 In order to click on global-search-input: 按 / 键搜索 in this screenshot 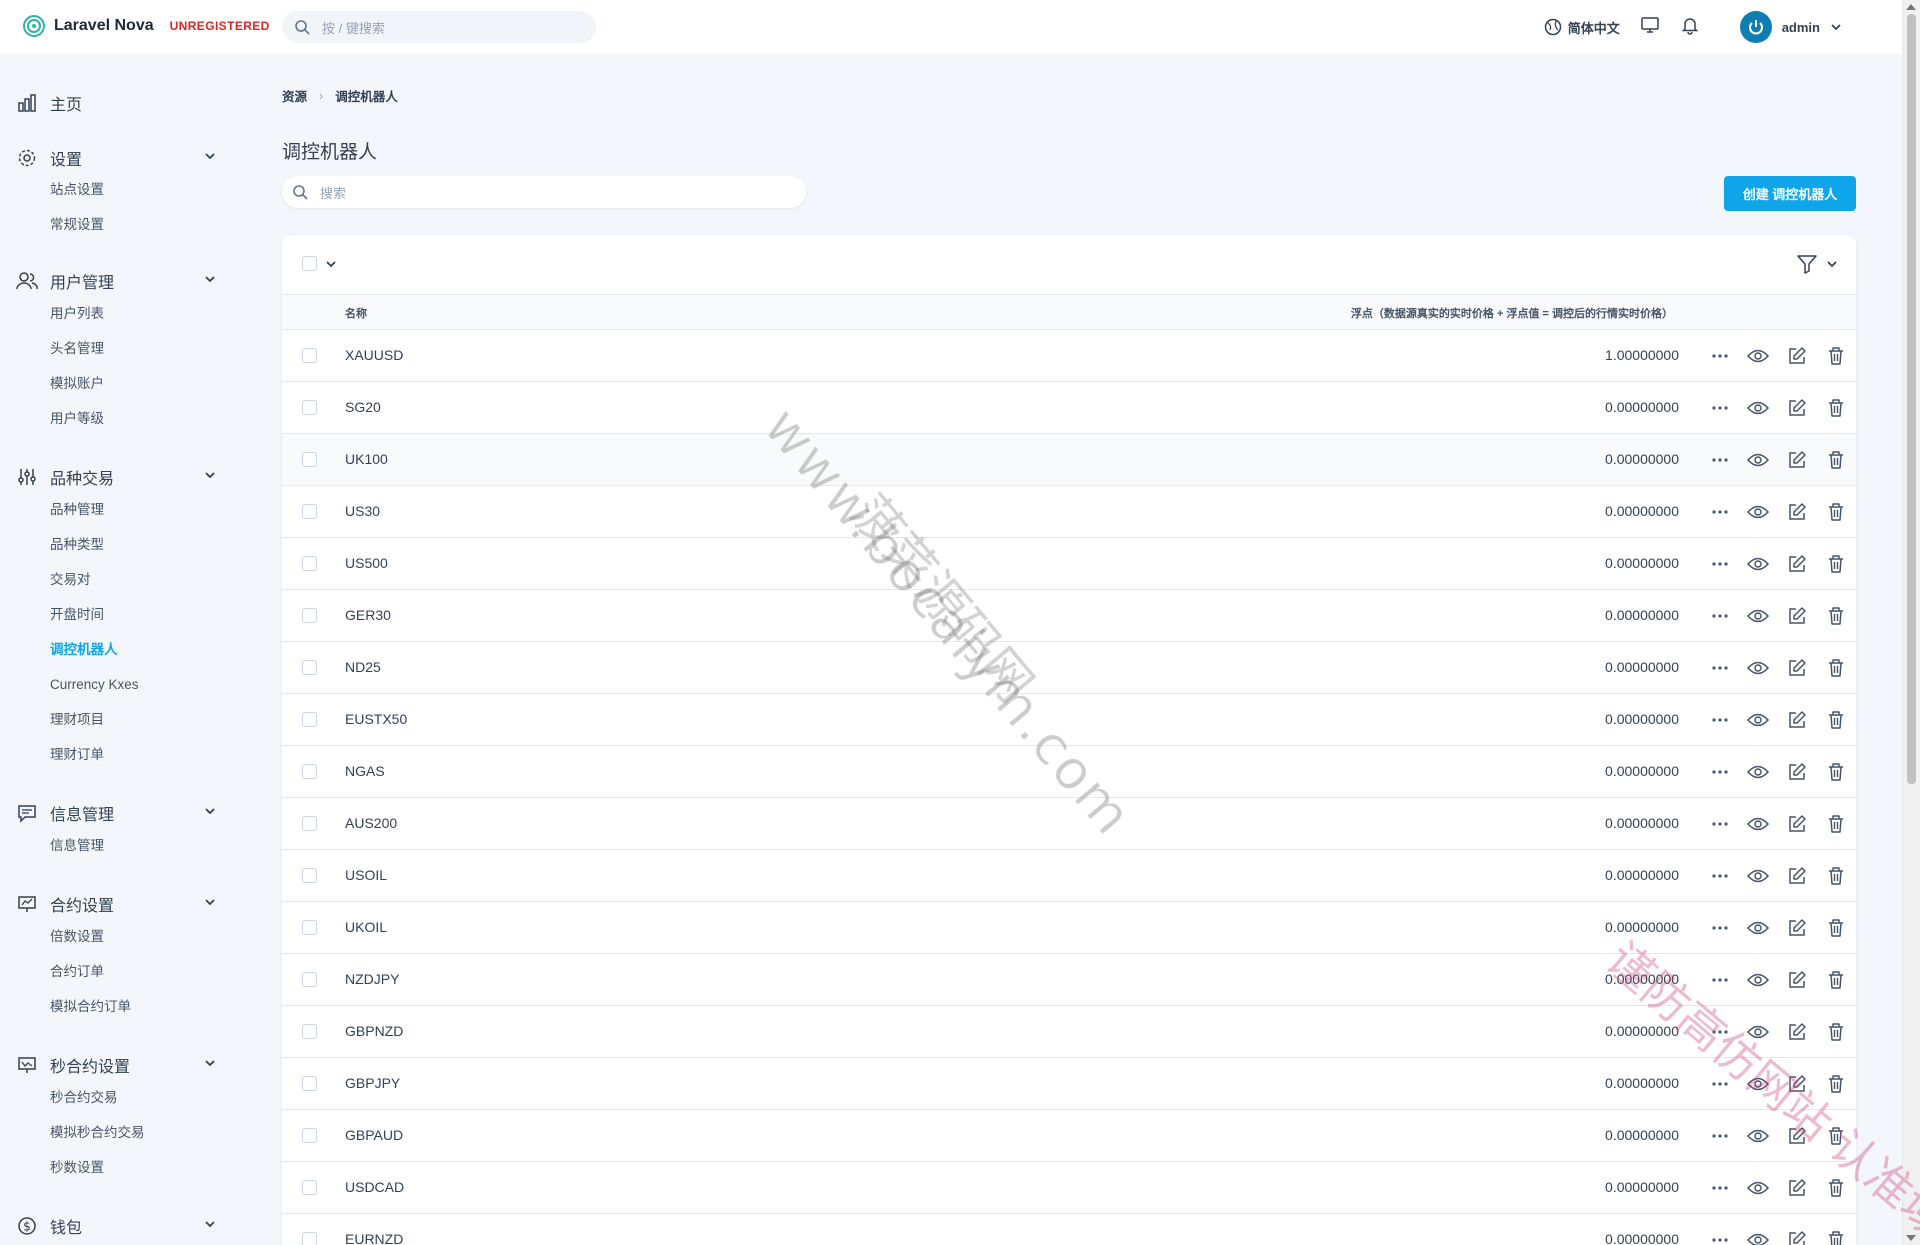, I will do `click(439, 27)`.